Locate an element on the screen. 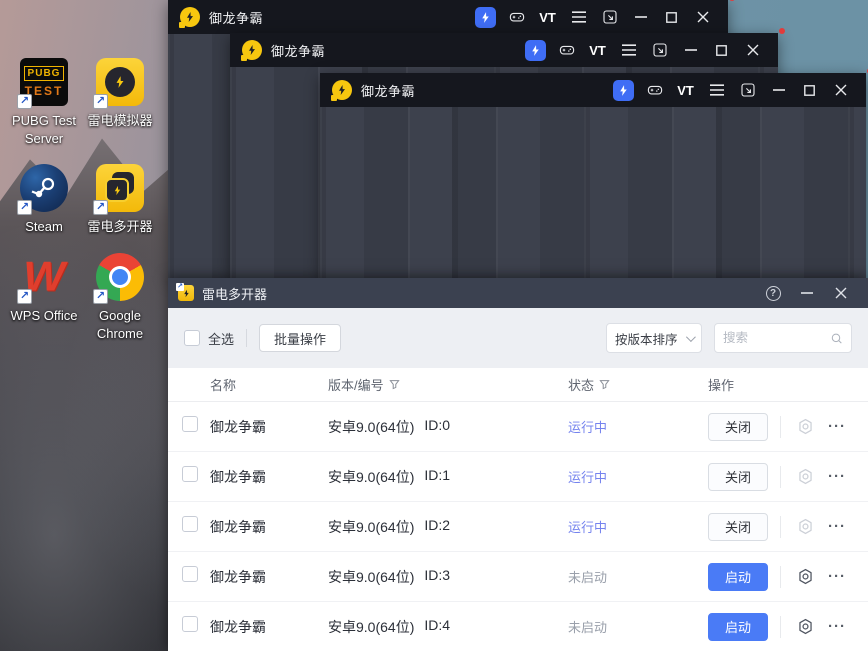  window-title: 御龙争霸 is located at coordinates (236, 18).